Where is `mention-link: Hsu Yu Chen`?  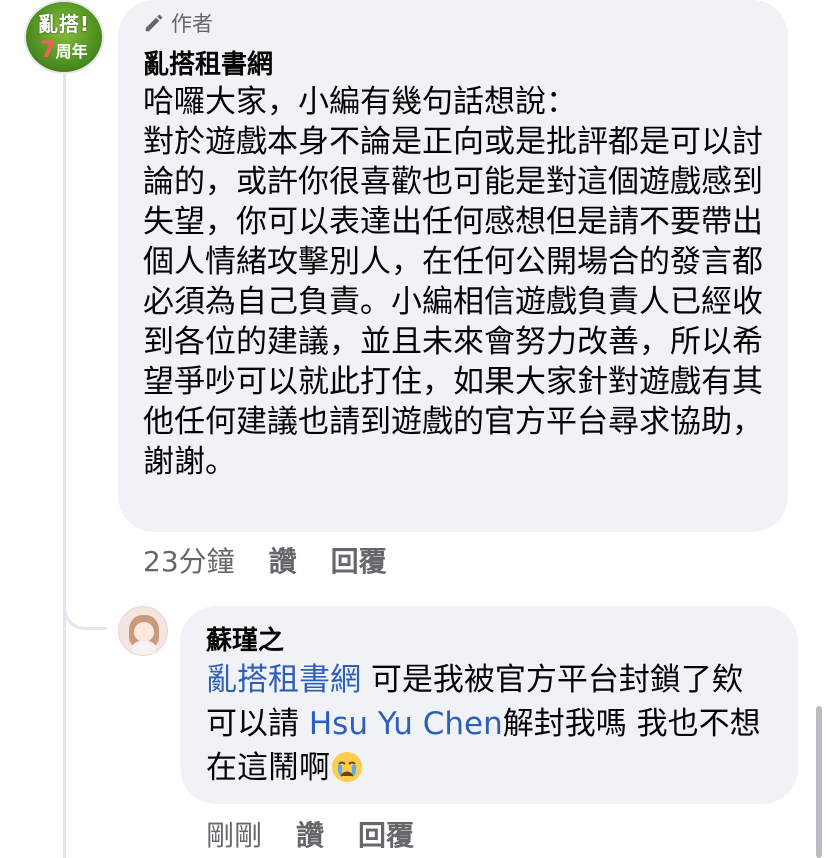 mention-link: Hsu Yu Chen is located at coordinates (406, 724).